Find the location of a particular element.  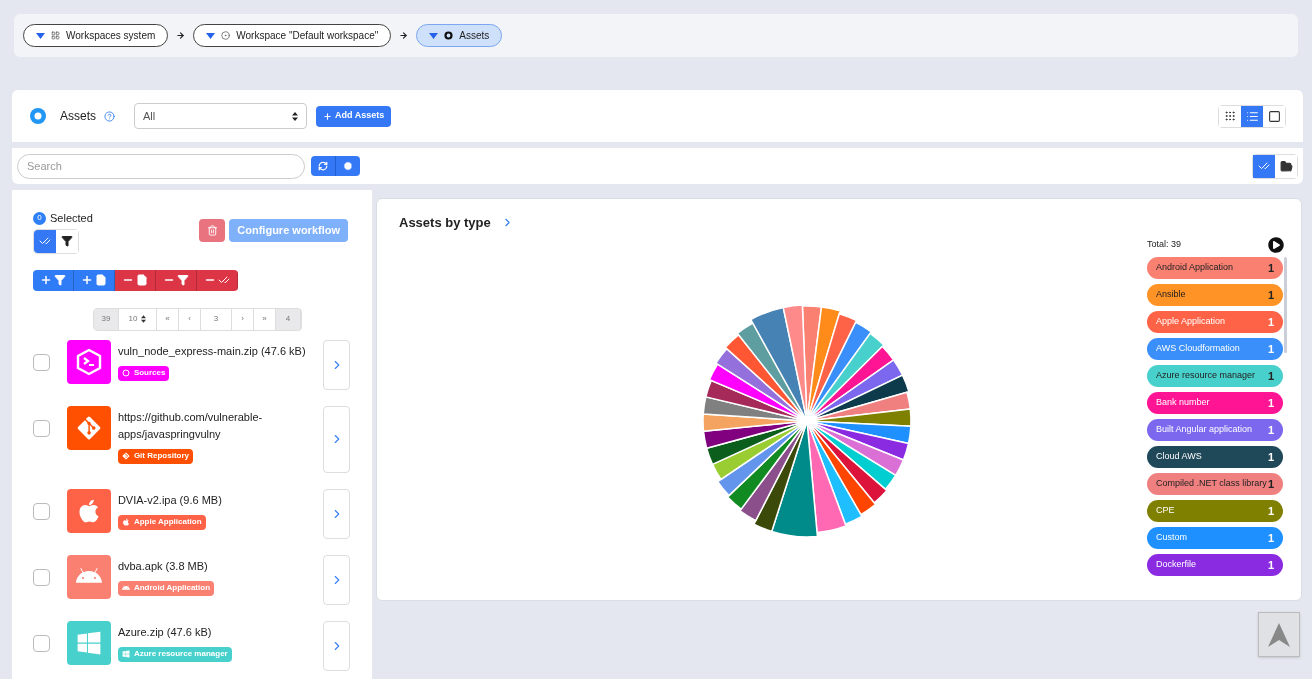

legend-item: Compiled .NET class library1 is located at coordinates (1215, 484).